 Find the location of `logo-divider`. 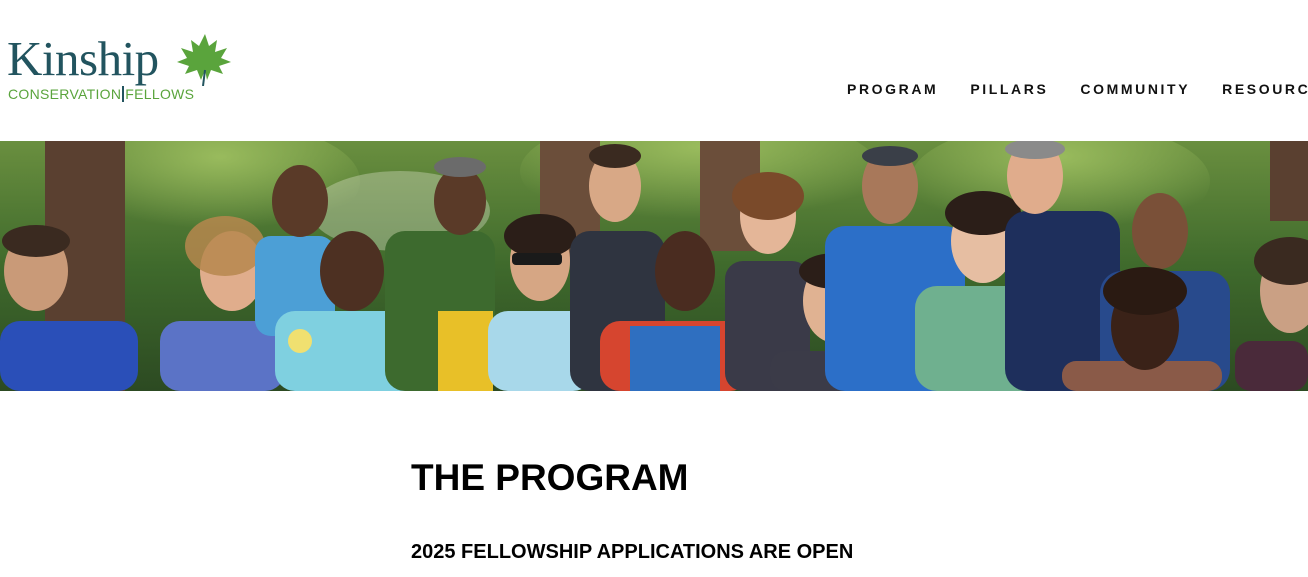

logo-divider is located at coordinates (123, 94).